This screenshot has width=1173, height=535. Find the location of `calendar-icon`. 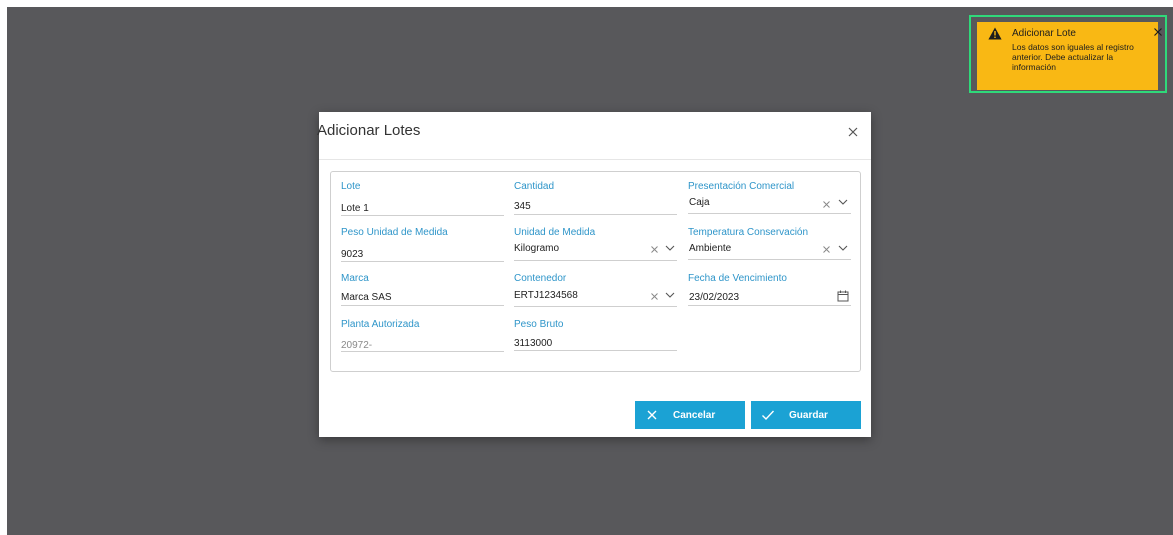

calendar-icon is located at coordinates (843, 296).